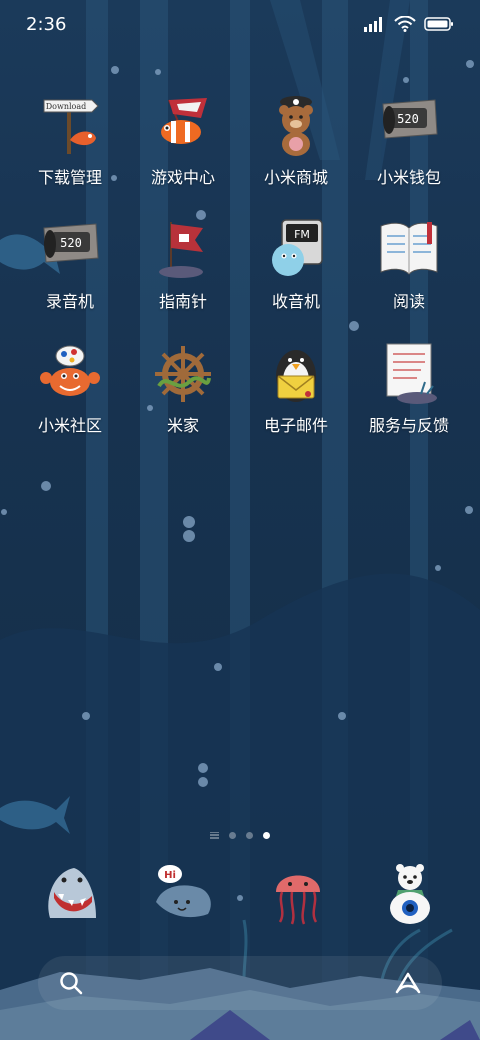 This screenshot has width=480, height=1040. I want to click on app-label: 阅读, so click(408, 301).